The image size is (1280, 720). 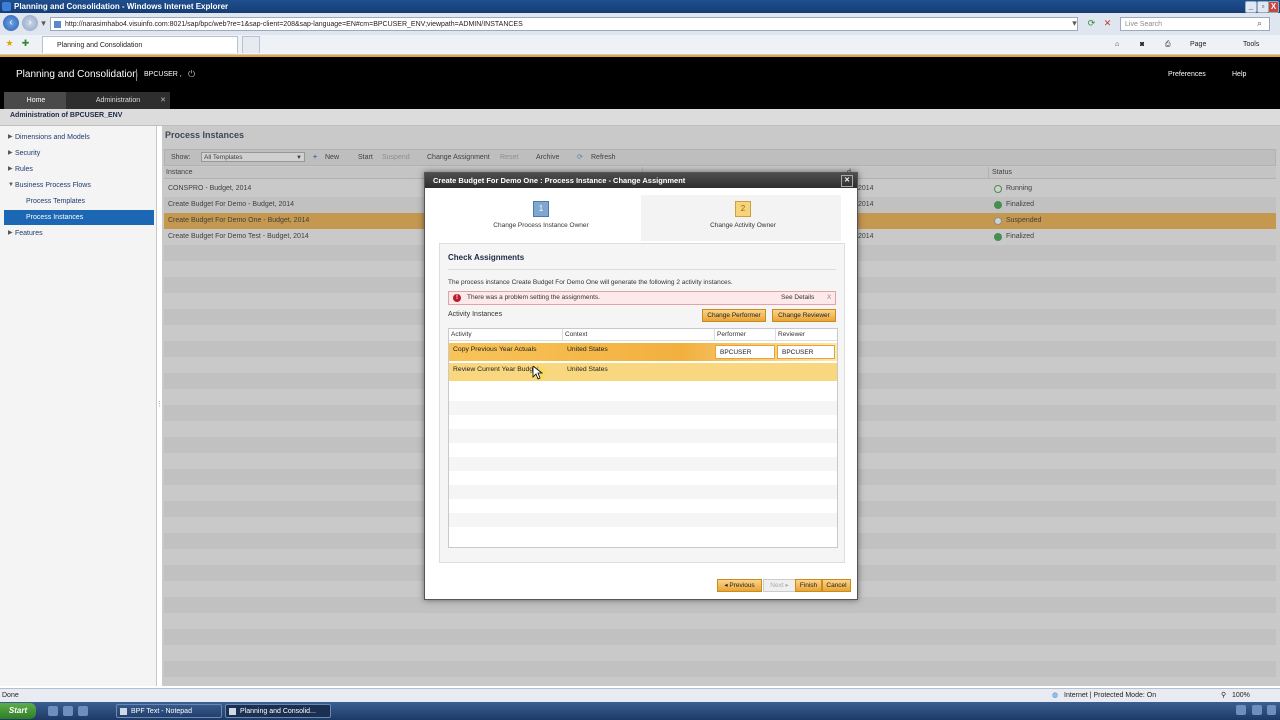 What do you see at coordinates (78, 233) in the screenshot?
I see `nav-item-features: ▶ Features` at bounding box center [78, 233].